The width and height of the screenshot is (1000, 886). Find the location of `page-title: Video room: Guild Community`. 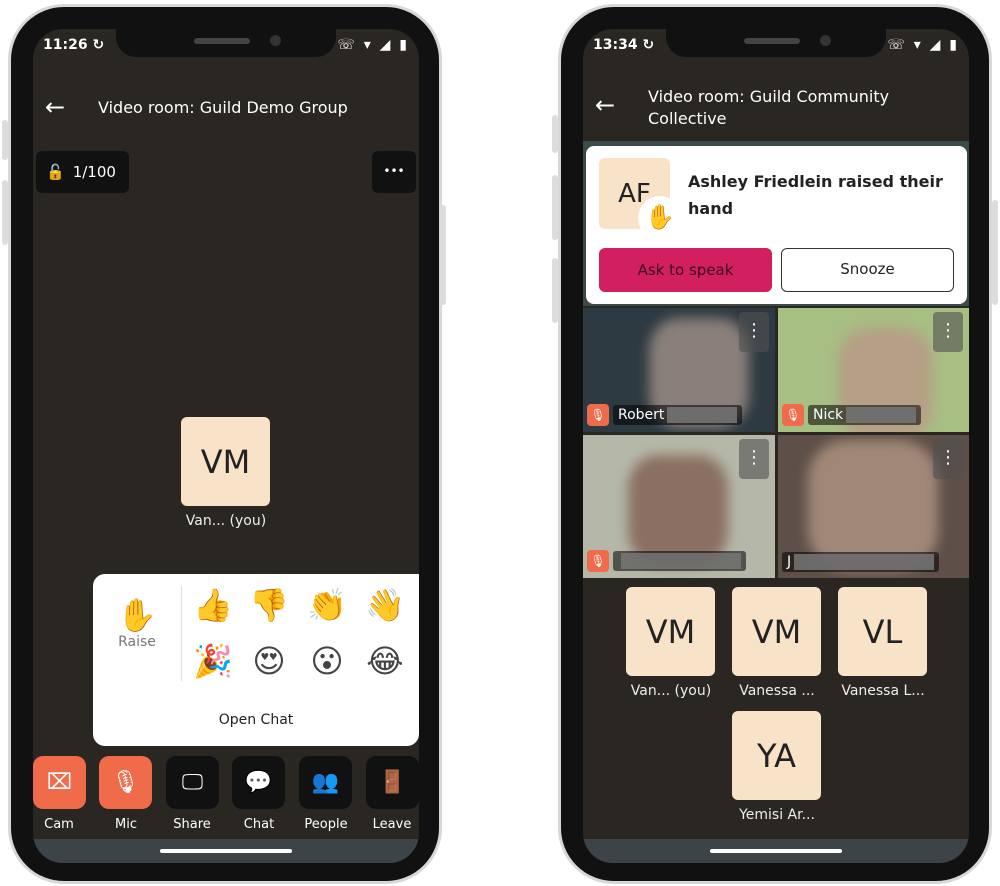

page-title: Video room: Guild Community is located at coordinates (769, 96).